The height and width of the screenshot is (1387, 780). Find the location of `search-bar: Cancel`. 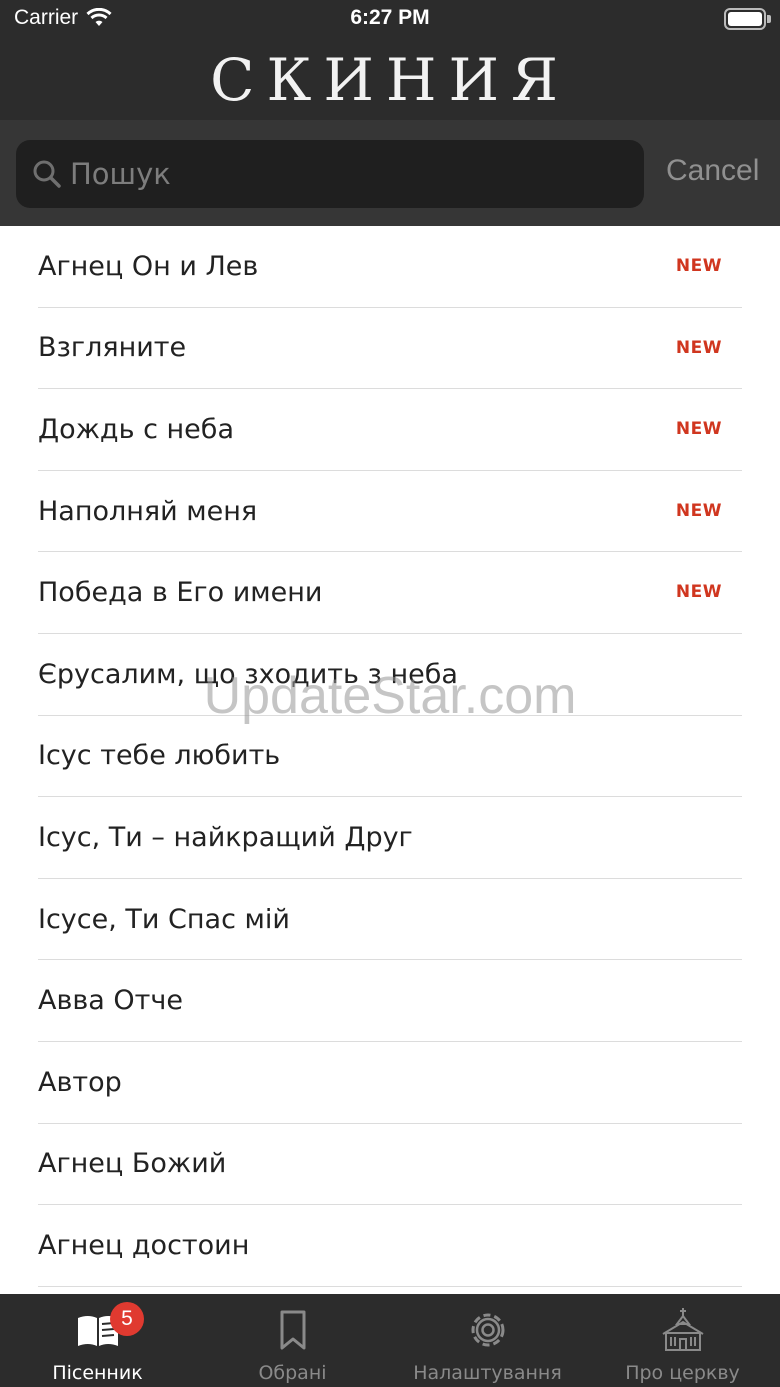

search-bar: Cancel is located at coordinates (390, 173).